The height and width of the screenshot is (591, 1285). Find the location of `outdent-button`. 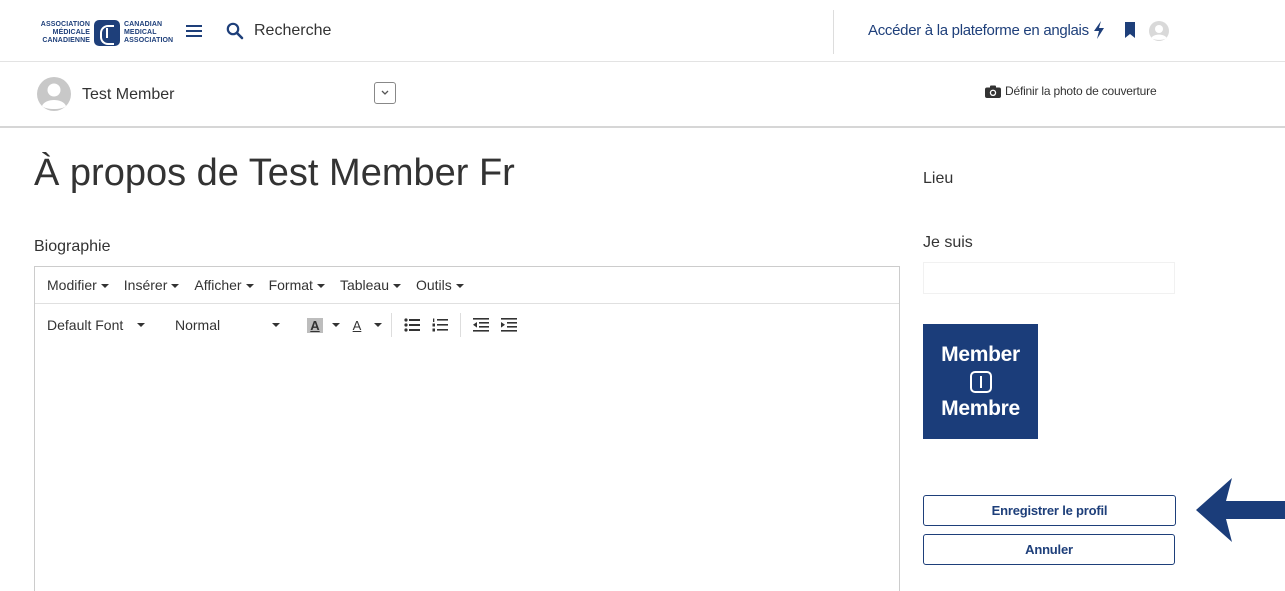

outdent-button is located at coordinates (481, 325).